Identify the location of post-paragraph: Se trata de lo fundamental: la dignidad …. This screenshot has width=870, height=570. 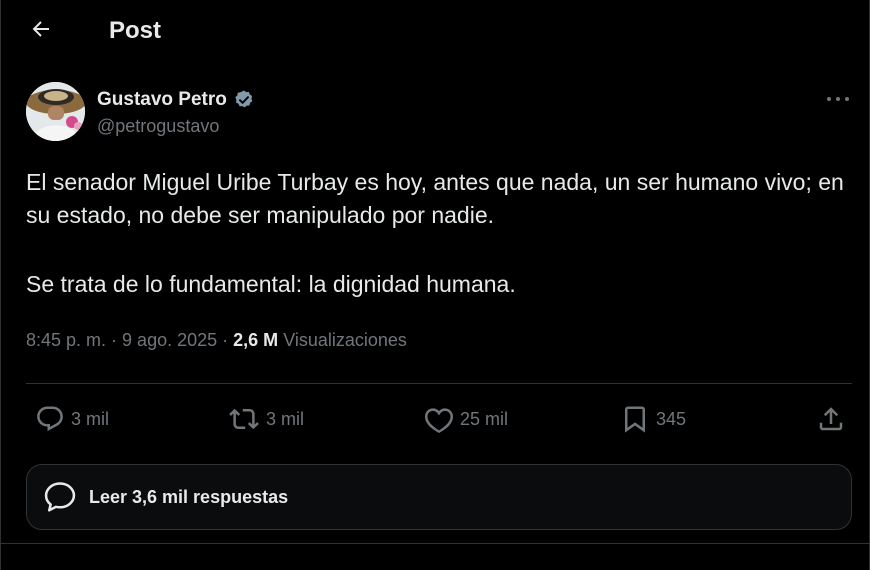
(271, 284).